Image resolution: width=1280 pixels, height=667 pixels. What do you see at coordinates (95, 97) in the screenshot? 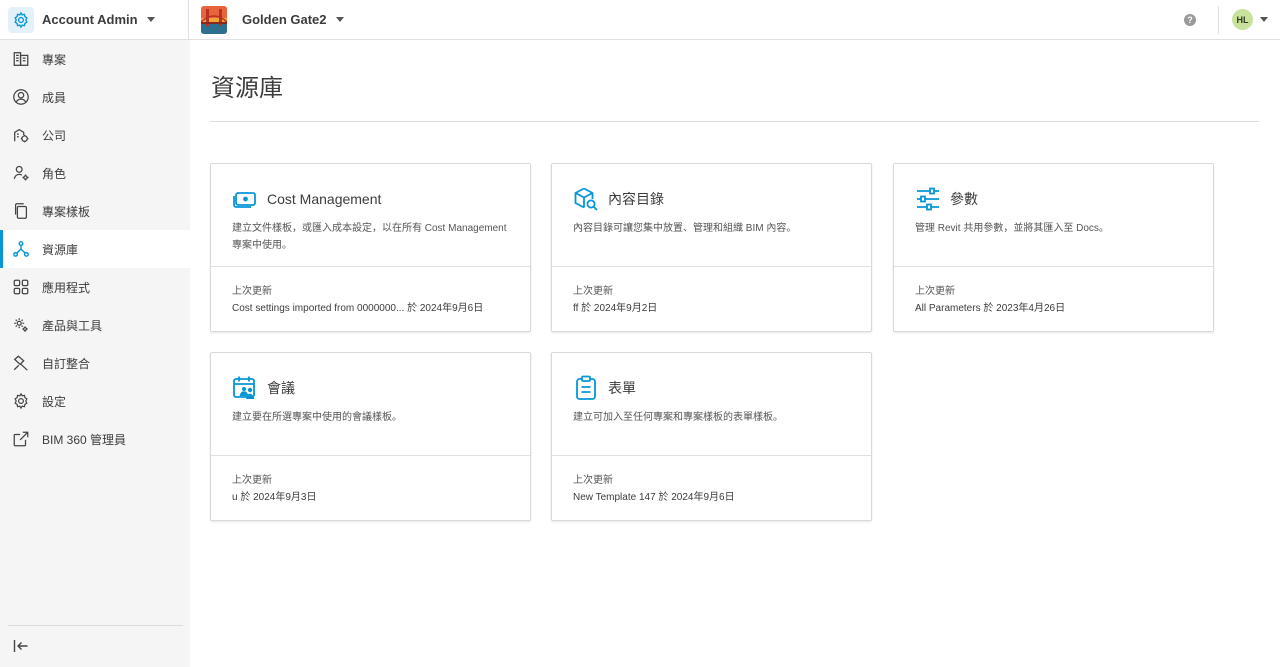
I see `sidebar-item-members: 成員` at bounding box center [95, 97].